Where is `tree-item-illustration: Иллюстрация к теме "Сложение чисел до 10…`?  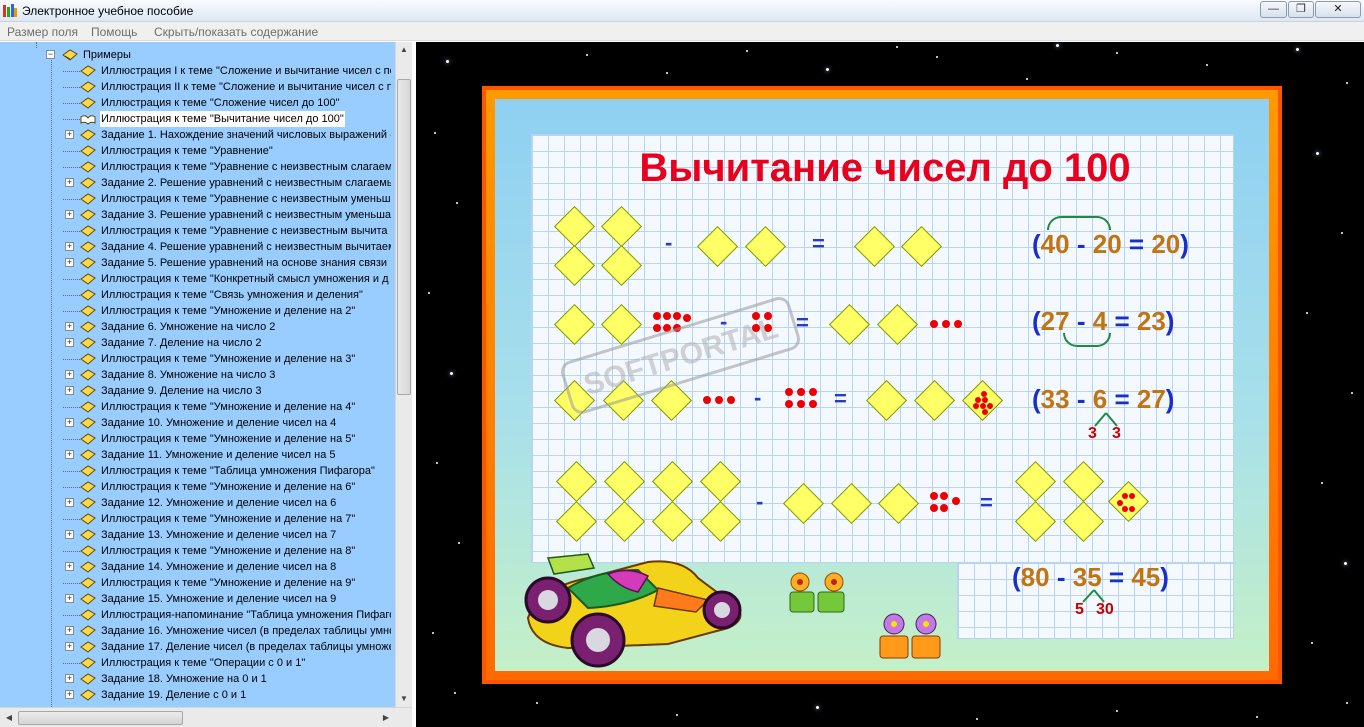 tree-item-illustration: Иллюстрация к теме "Сложение чисел до 10… is located at coordinates (226, 103).